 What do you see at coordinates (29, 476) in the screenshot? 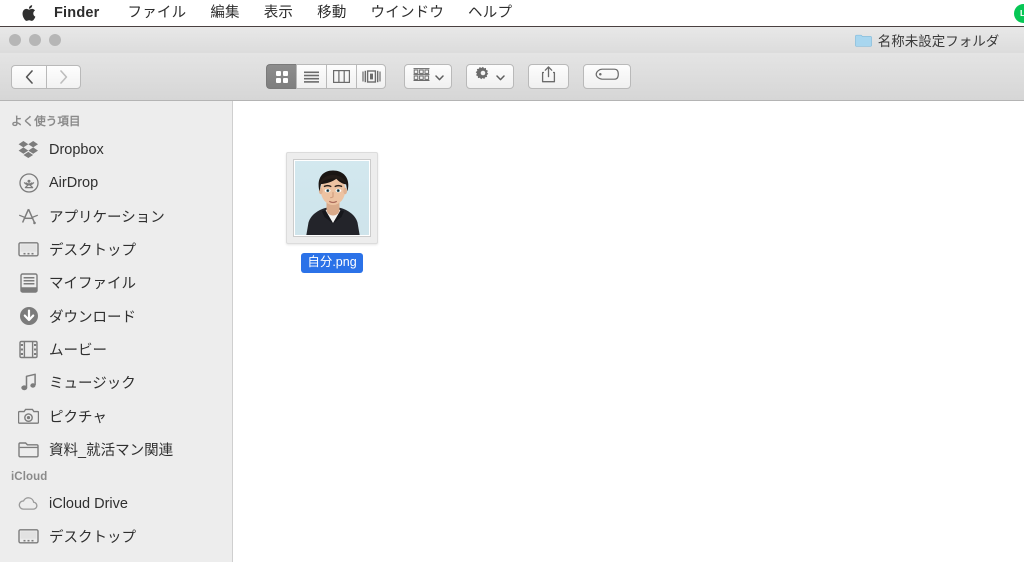
I see `sidebar-section-icloud-header: iCloud` at bounding box center [29, 476].